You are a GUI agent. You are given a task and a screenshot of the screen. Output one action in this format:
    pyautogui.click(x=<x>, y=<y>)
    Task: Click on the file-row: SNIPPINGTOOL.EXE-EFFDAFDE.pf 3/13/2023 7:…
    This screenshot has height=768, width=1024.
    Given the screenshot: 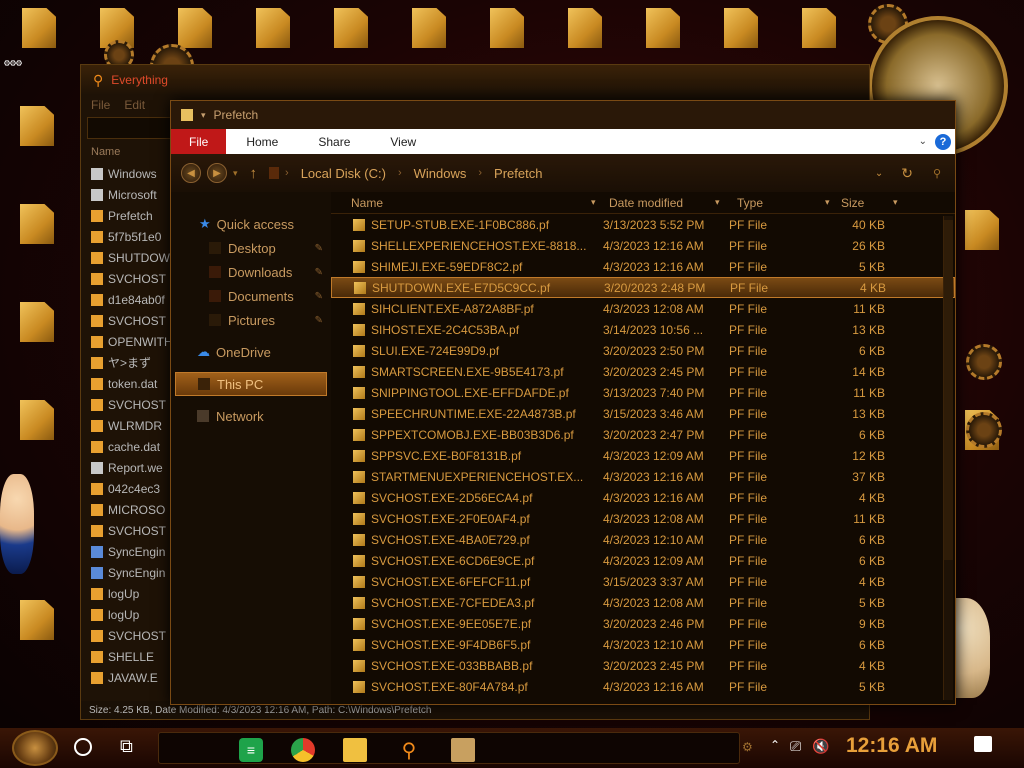 What is the action you would take?
    pyautogui.click(x=643, y=392)
    